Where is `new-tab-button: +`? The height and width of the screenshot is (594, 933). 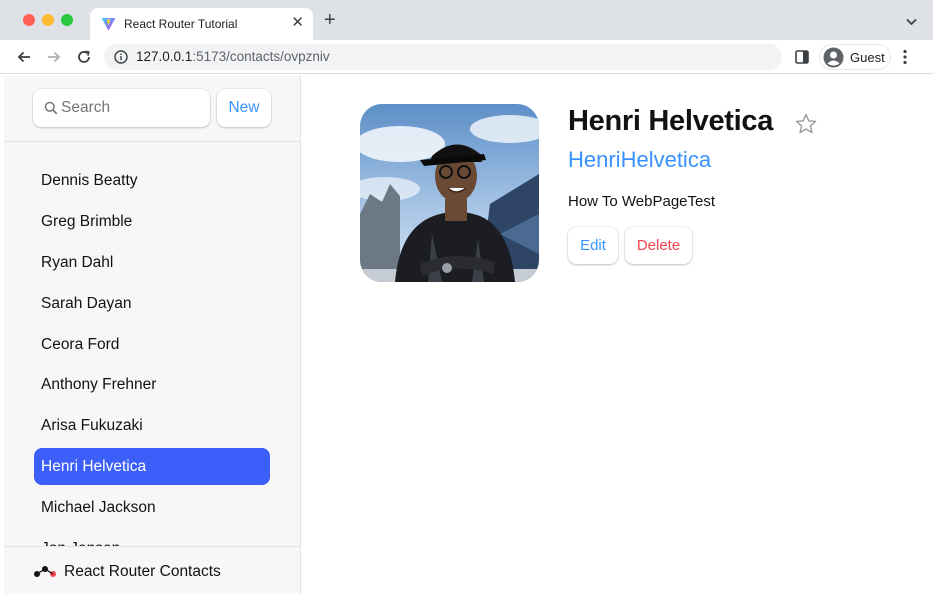 new-tab-button: + is located at coordinates (330, 20).